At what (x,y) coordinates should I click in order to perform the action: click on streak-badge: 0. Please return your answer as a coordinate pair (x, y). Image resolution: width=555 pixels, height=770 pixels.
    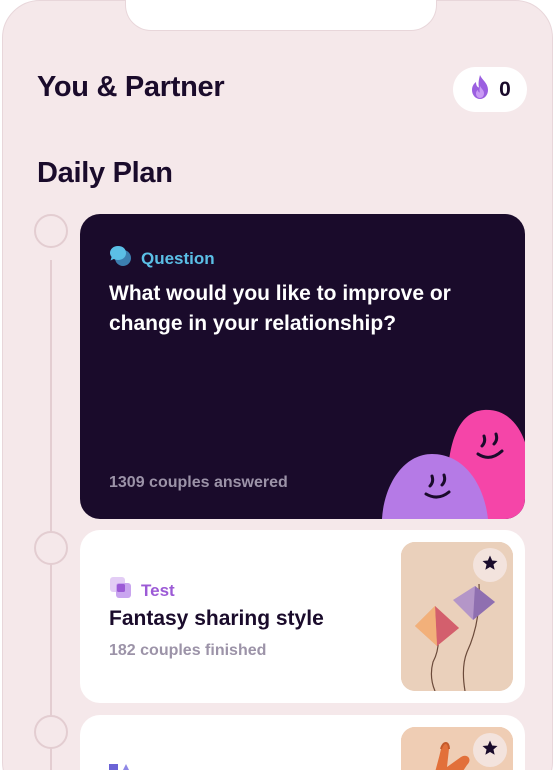
    Looking at the image, I should click on (490, 89).